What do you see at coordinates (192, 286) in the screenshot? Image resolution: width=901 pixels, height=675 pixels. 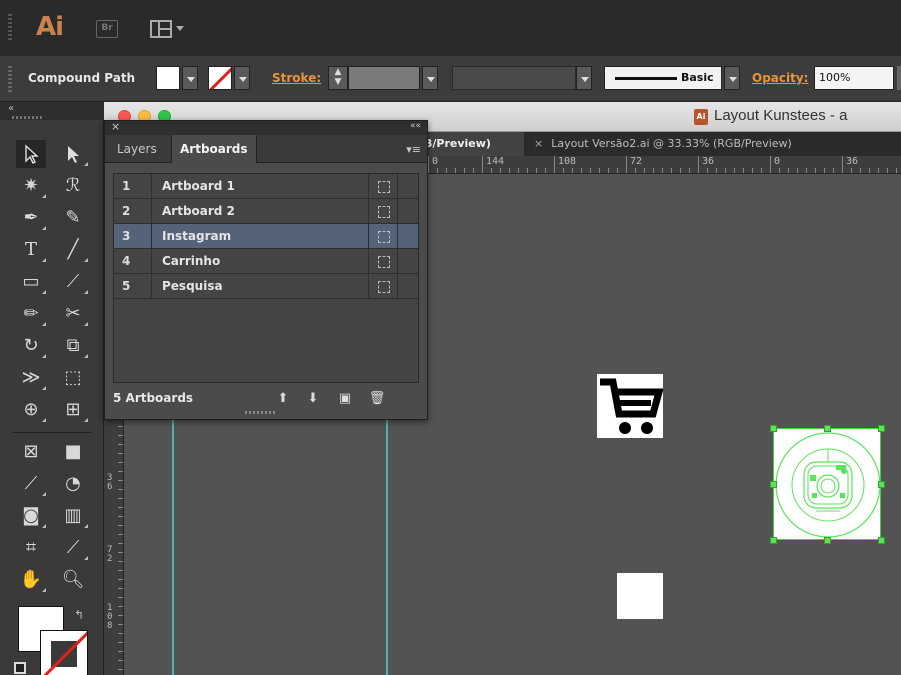 I see `artboard-name: Pesquisa` at bounding box center [192, 286].